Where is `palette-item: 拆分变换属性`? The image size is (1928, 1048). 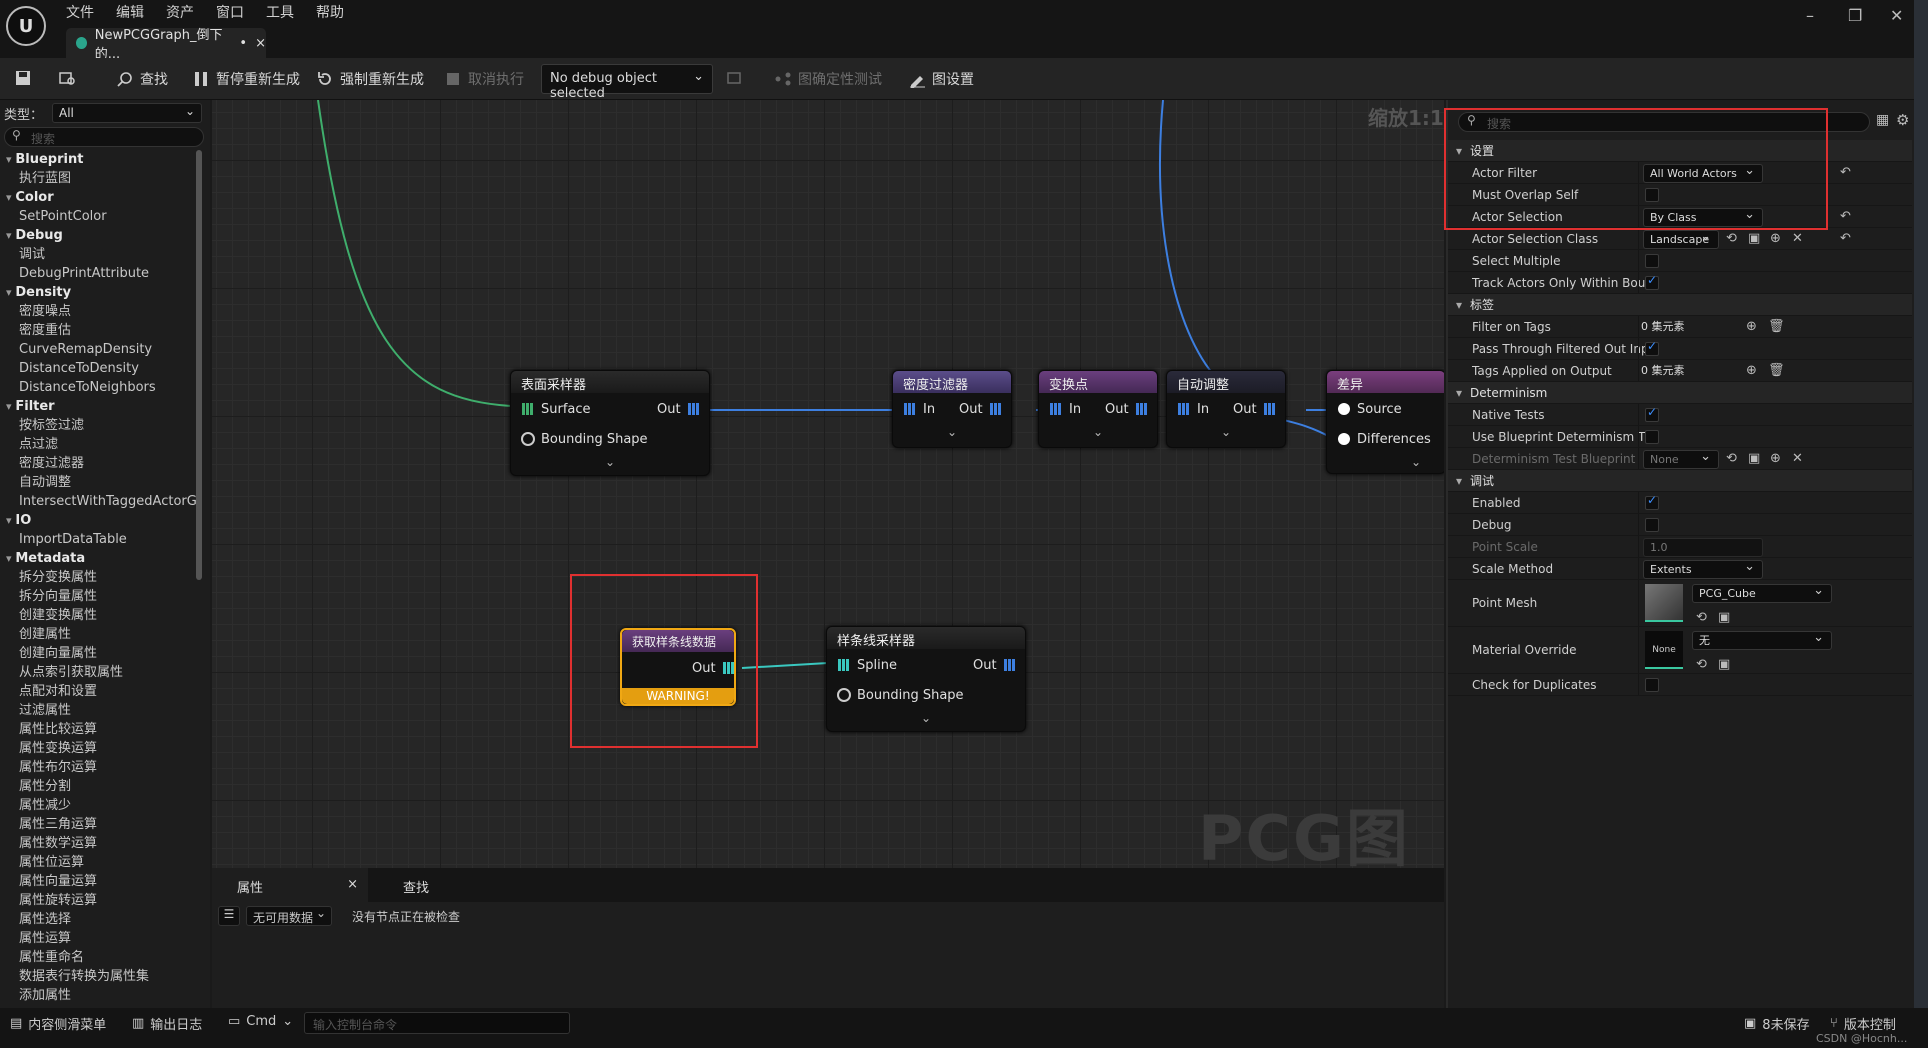 palette-item: 拆分变换属性 is located at coordinates (98, 577).